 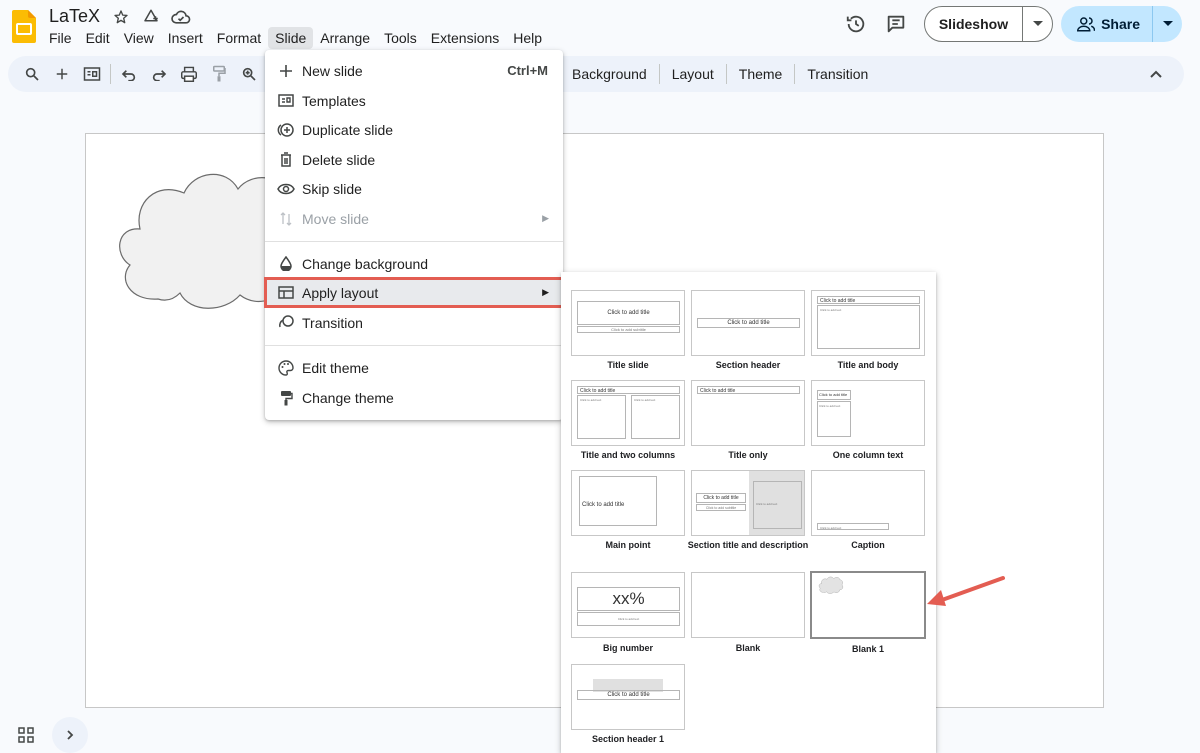 I want to click on new-slide-icon, so click(x=62, y=74).